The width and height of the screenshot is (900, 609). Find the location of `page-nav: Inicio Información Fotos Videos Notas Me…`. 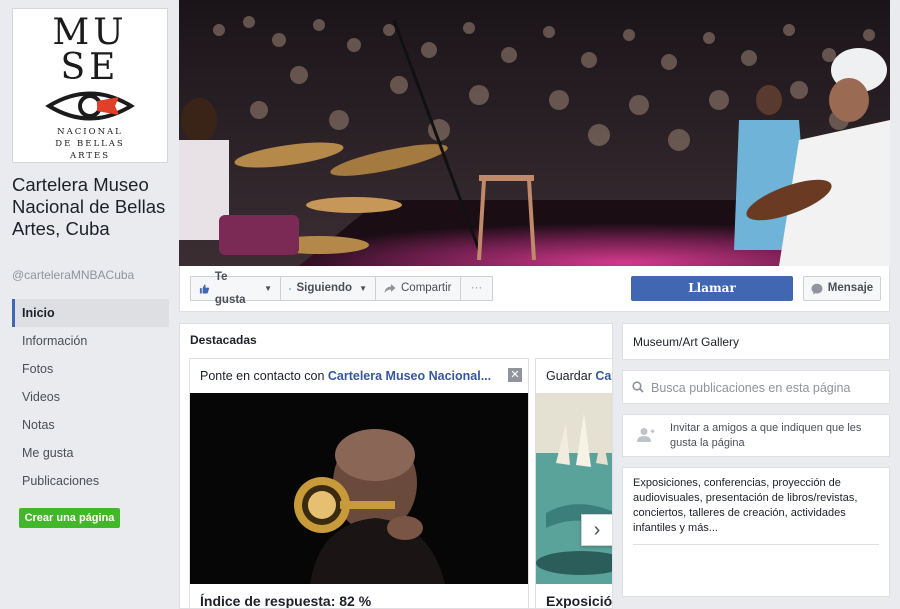

page-nav: Inicio Información Fotos Videos Notas Me… is located at coordinates (90, 397).